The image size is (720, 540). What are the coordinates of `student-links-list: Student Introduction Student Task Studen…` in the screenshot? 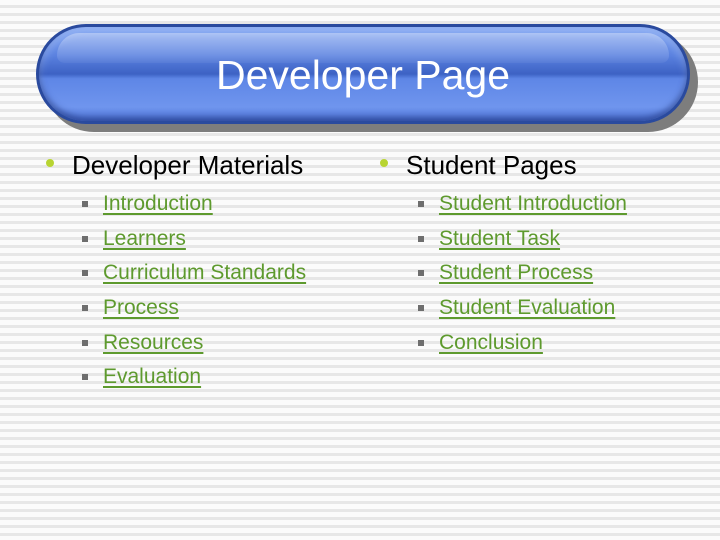 It's located at (502, 273).